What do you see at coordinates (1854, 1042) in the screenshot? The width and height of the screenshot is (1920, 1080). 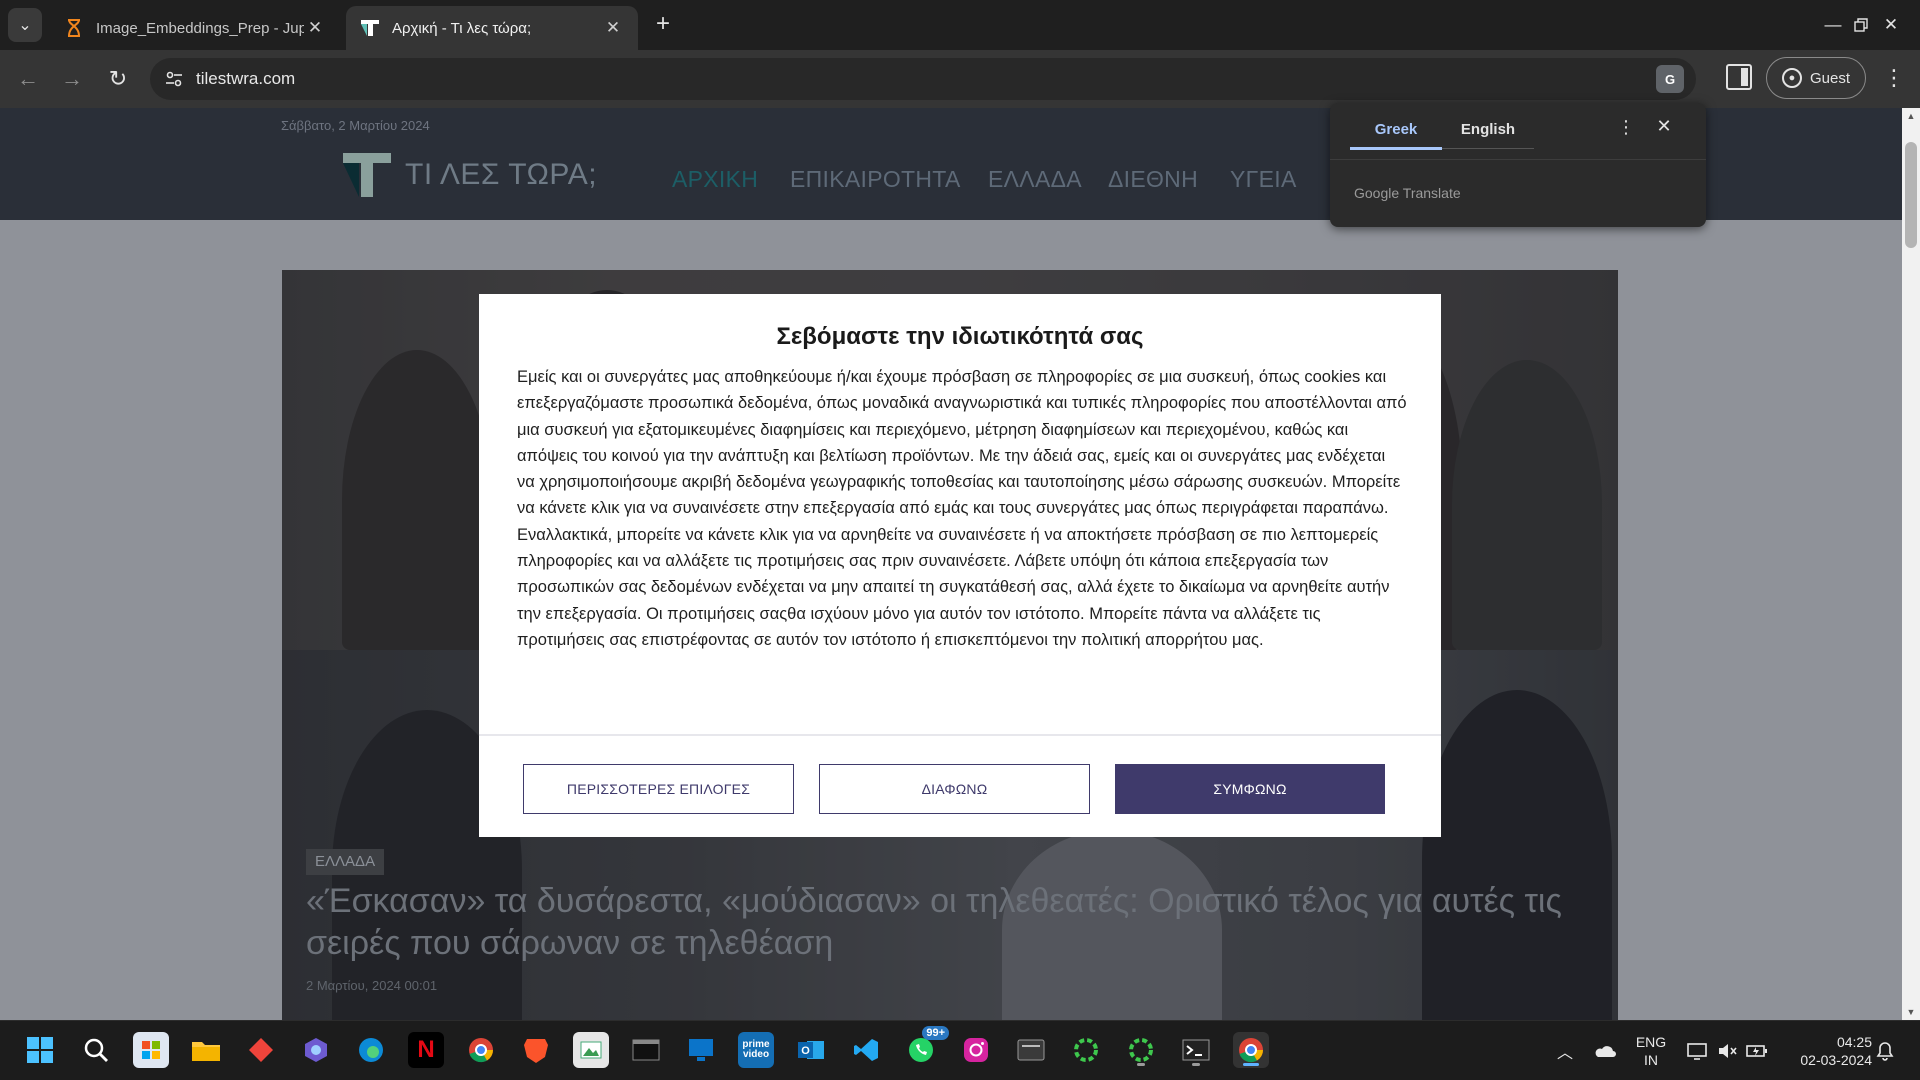 I see `clock-time: 04:25` at bounding box center [1854, 1042].